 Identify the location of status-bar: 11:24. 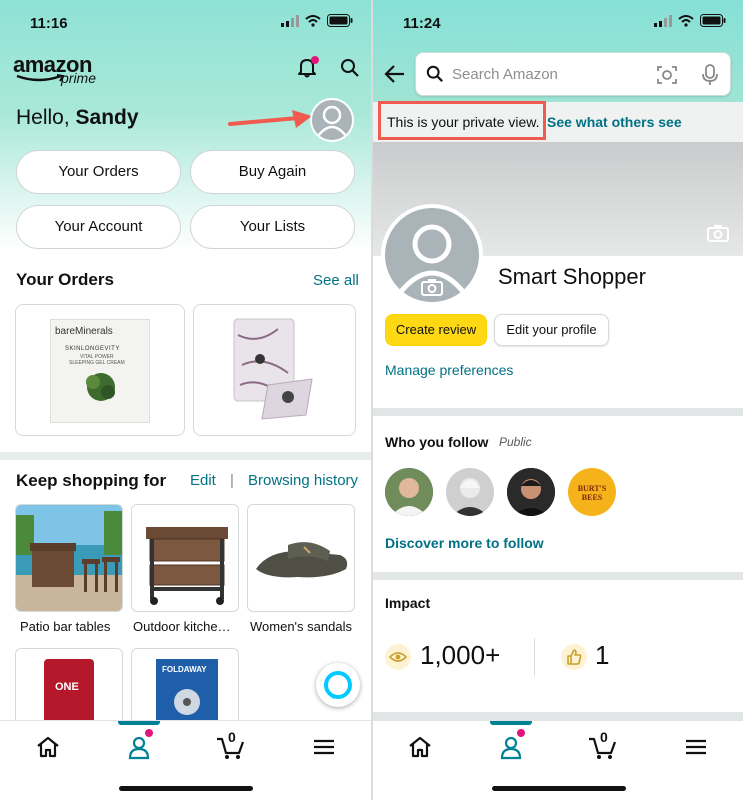
(558, 23).